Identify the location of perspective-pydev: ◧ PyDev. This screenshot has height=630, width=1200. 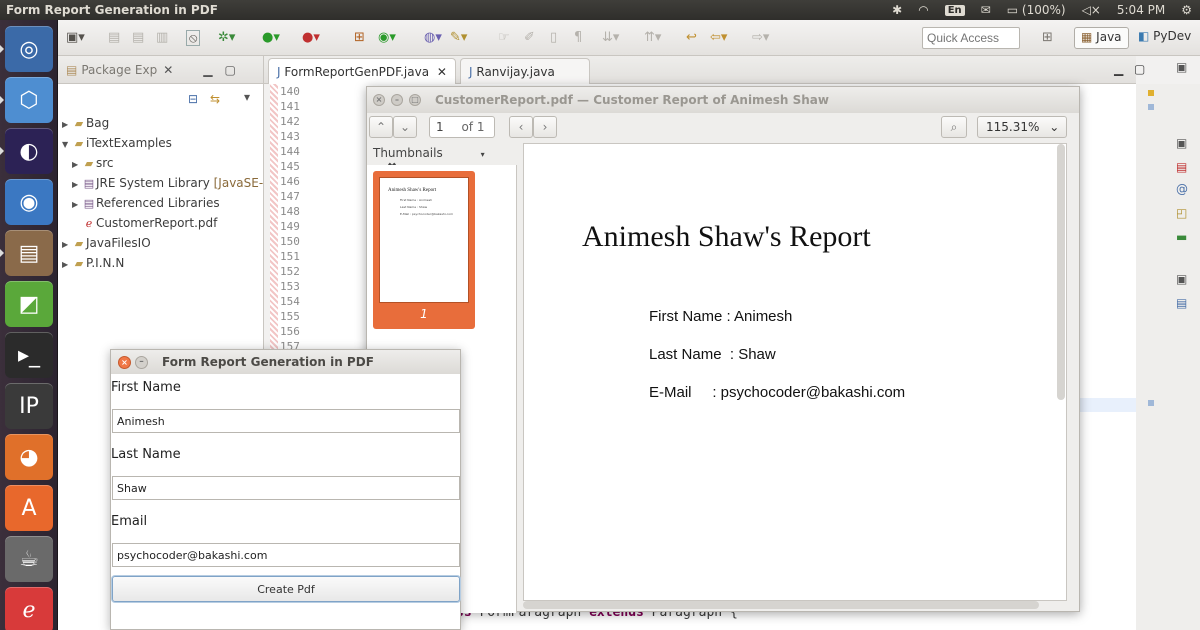
(1164, 38).